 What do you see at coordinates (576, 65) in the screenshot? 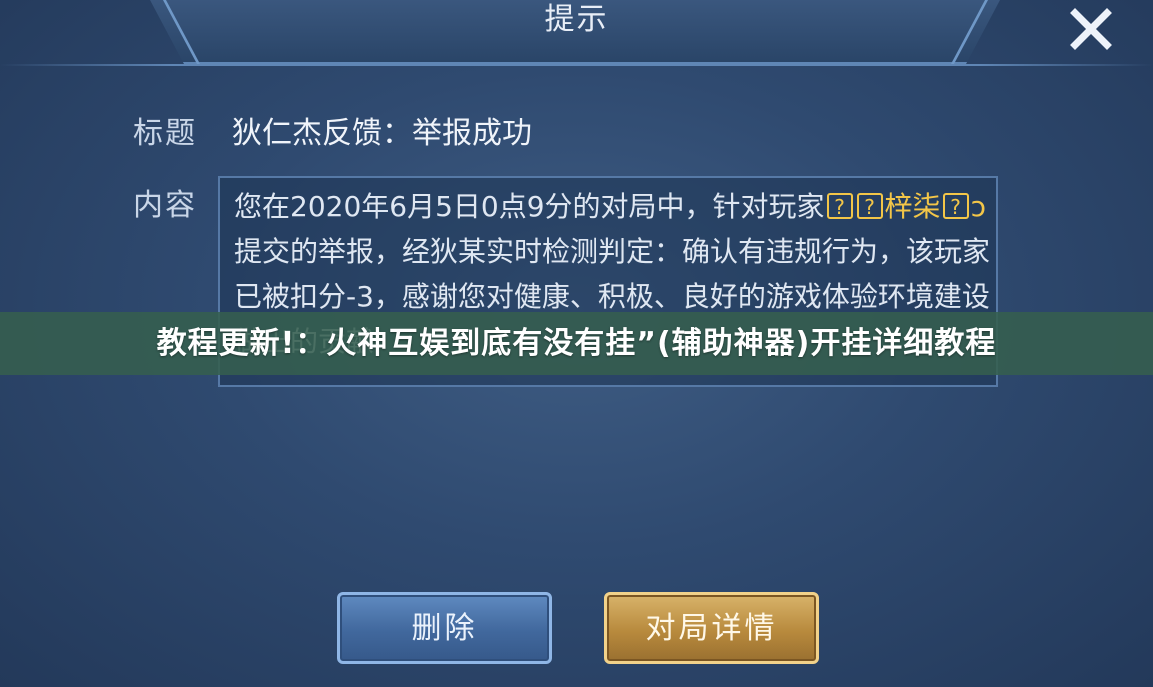
I see `frame-divider` at bounding box center [576, 65].